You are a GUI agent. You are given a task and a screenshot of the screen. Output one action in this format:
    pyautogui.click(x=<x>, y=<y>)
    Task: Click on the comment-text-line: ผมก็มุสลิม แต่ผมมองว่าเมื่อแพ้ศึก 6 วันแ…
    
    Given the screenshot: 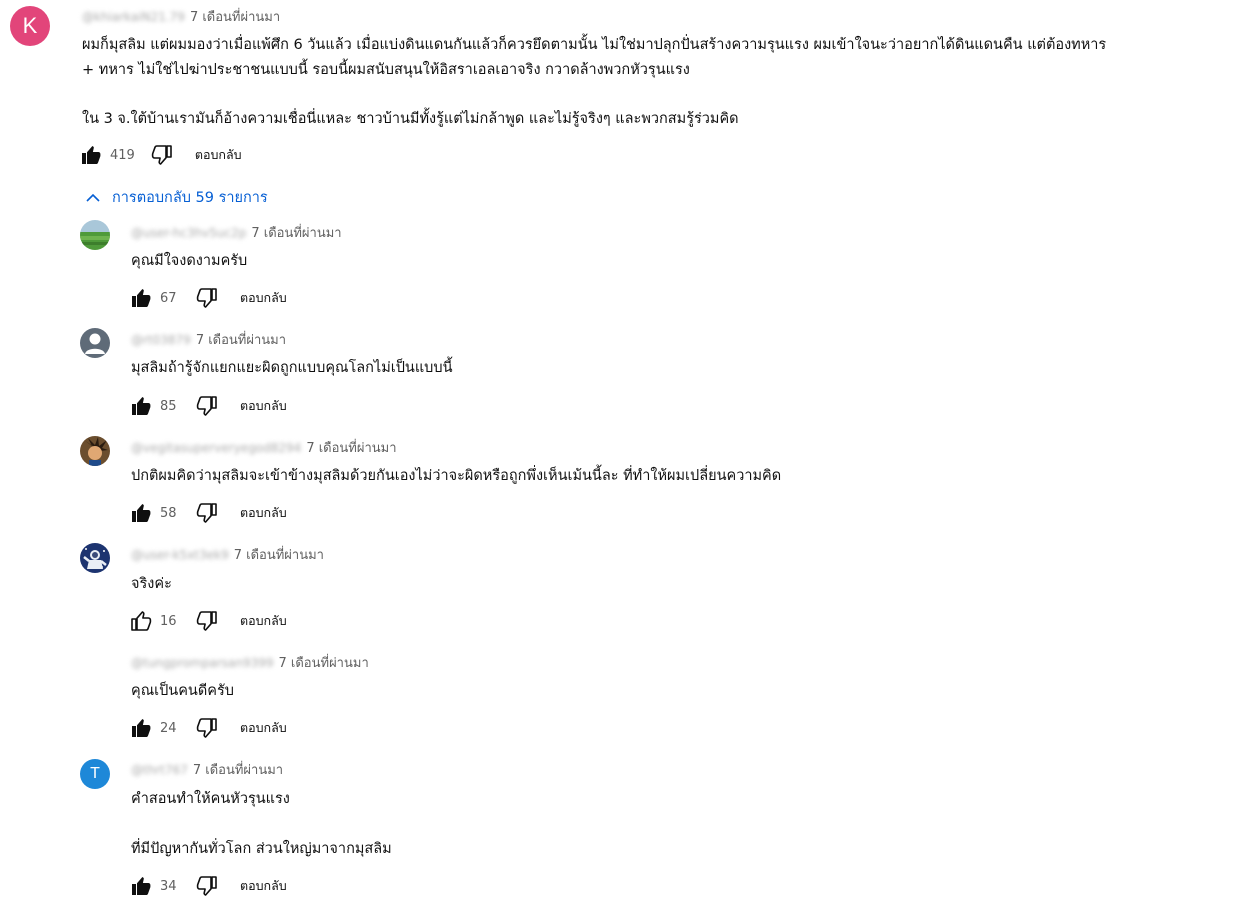 What is the action you would take?
    pyautogui.click(x=594, y=45)
    